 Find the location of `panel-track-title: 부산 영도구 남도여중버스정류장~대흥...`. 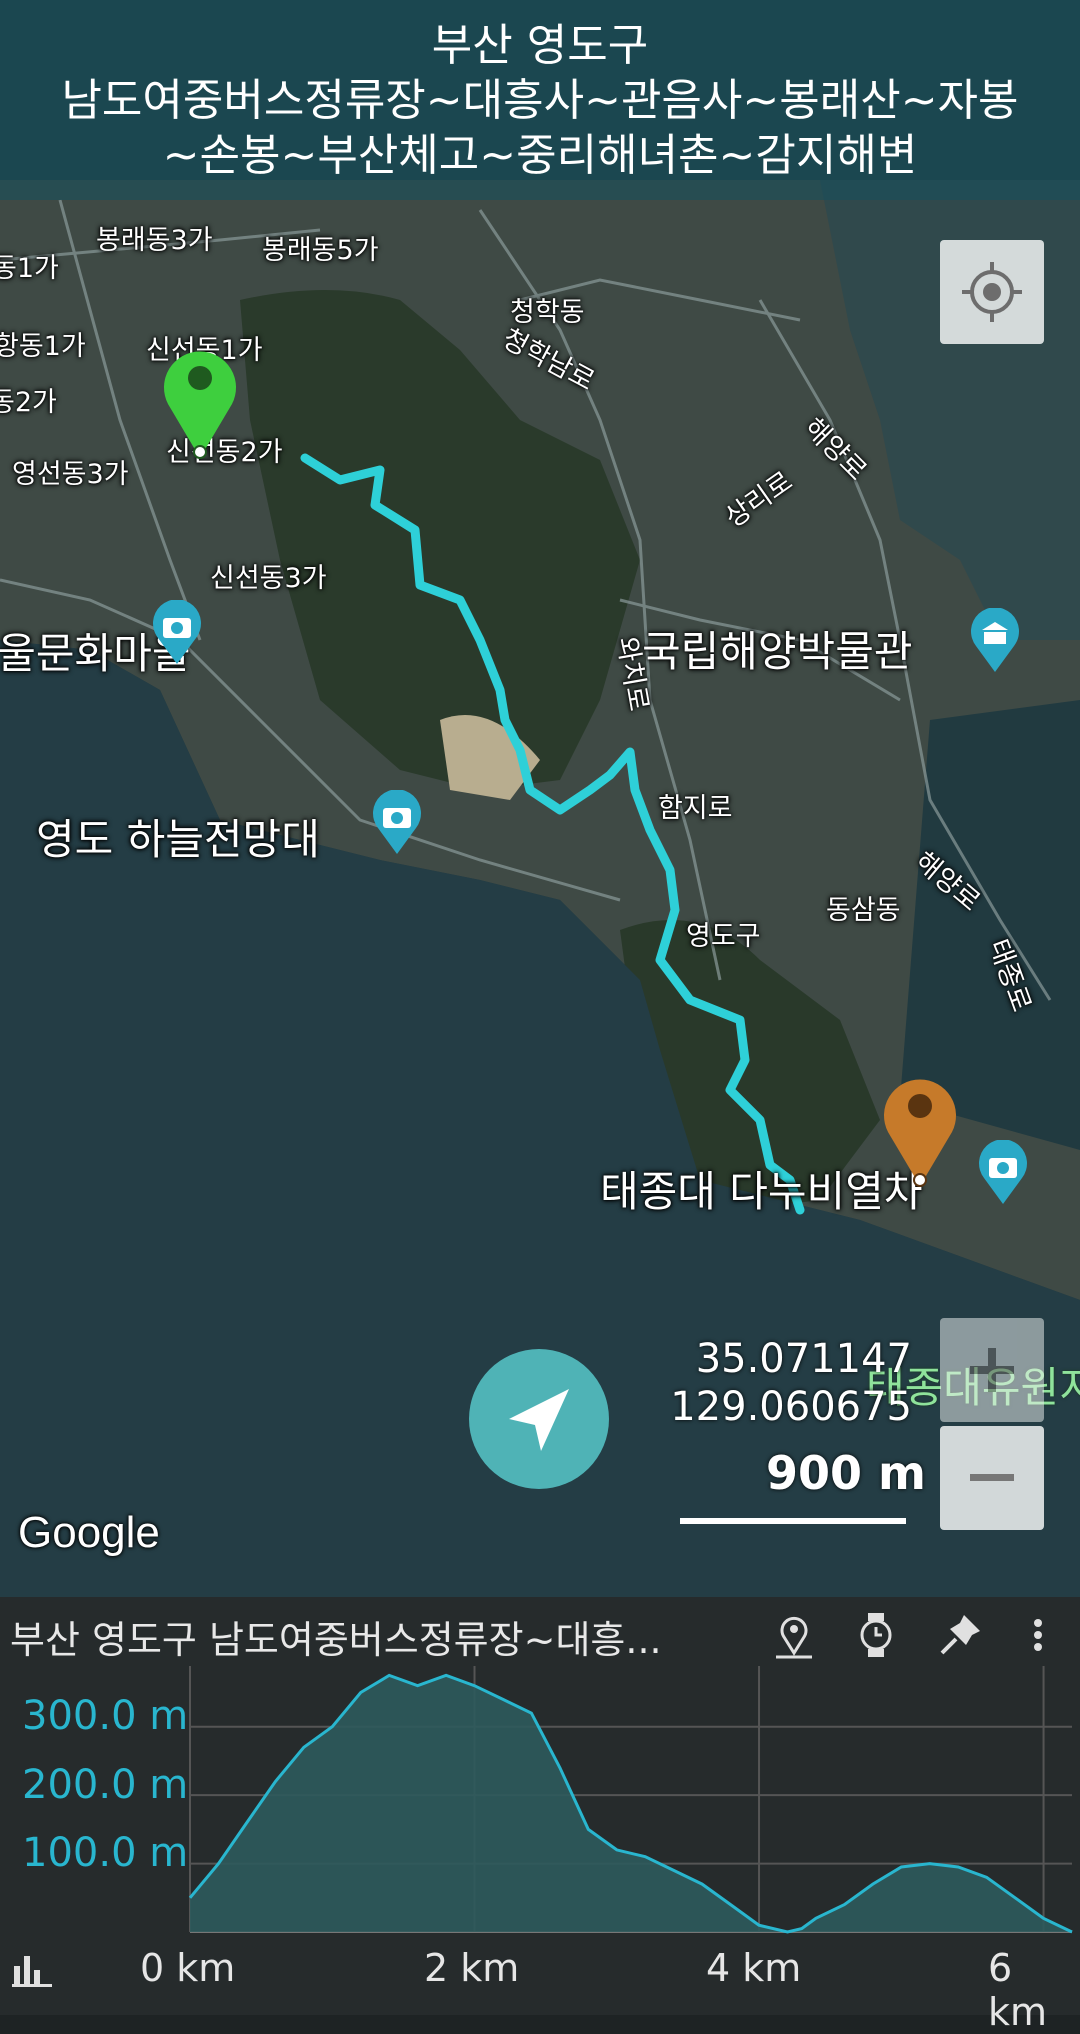

panel-track-title: 부산 영도구 남도여중버스정류장~대흥... is located at coordinates (336, 1636).